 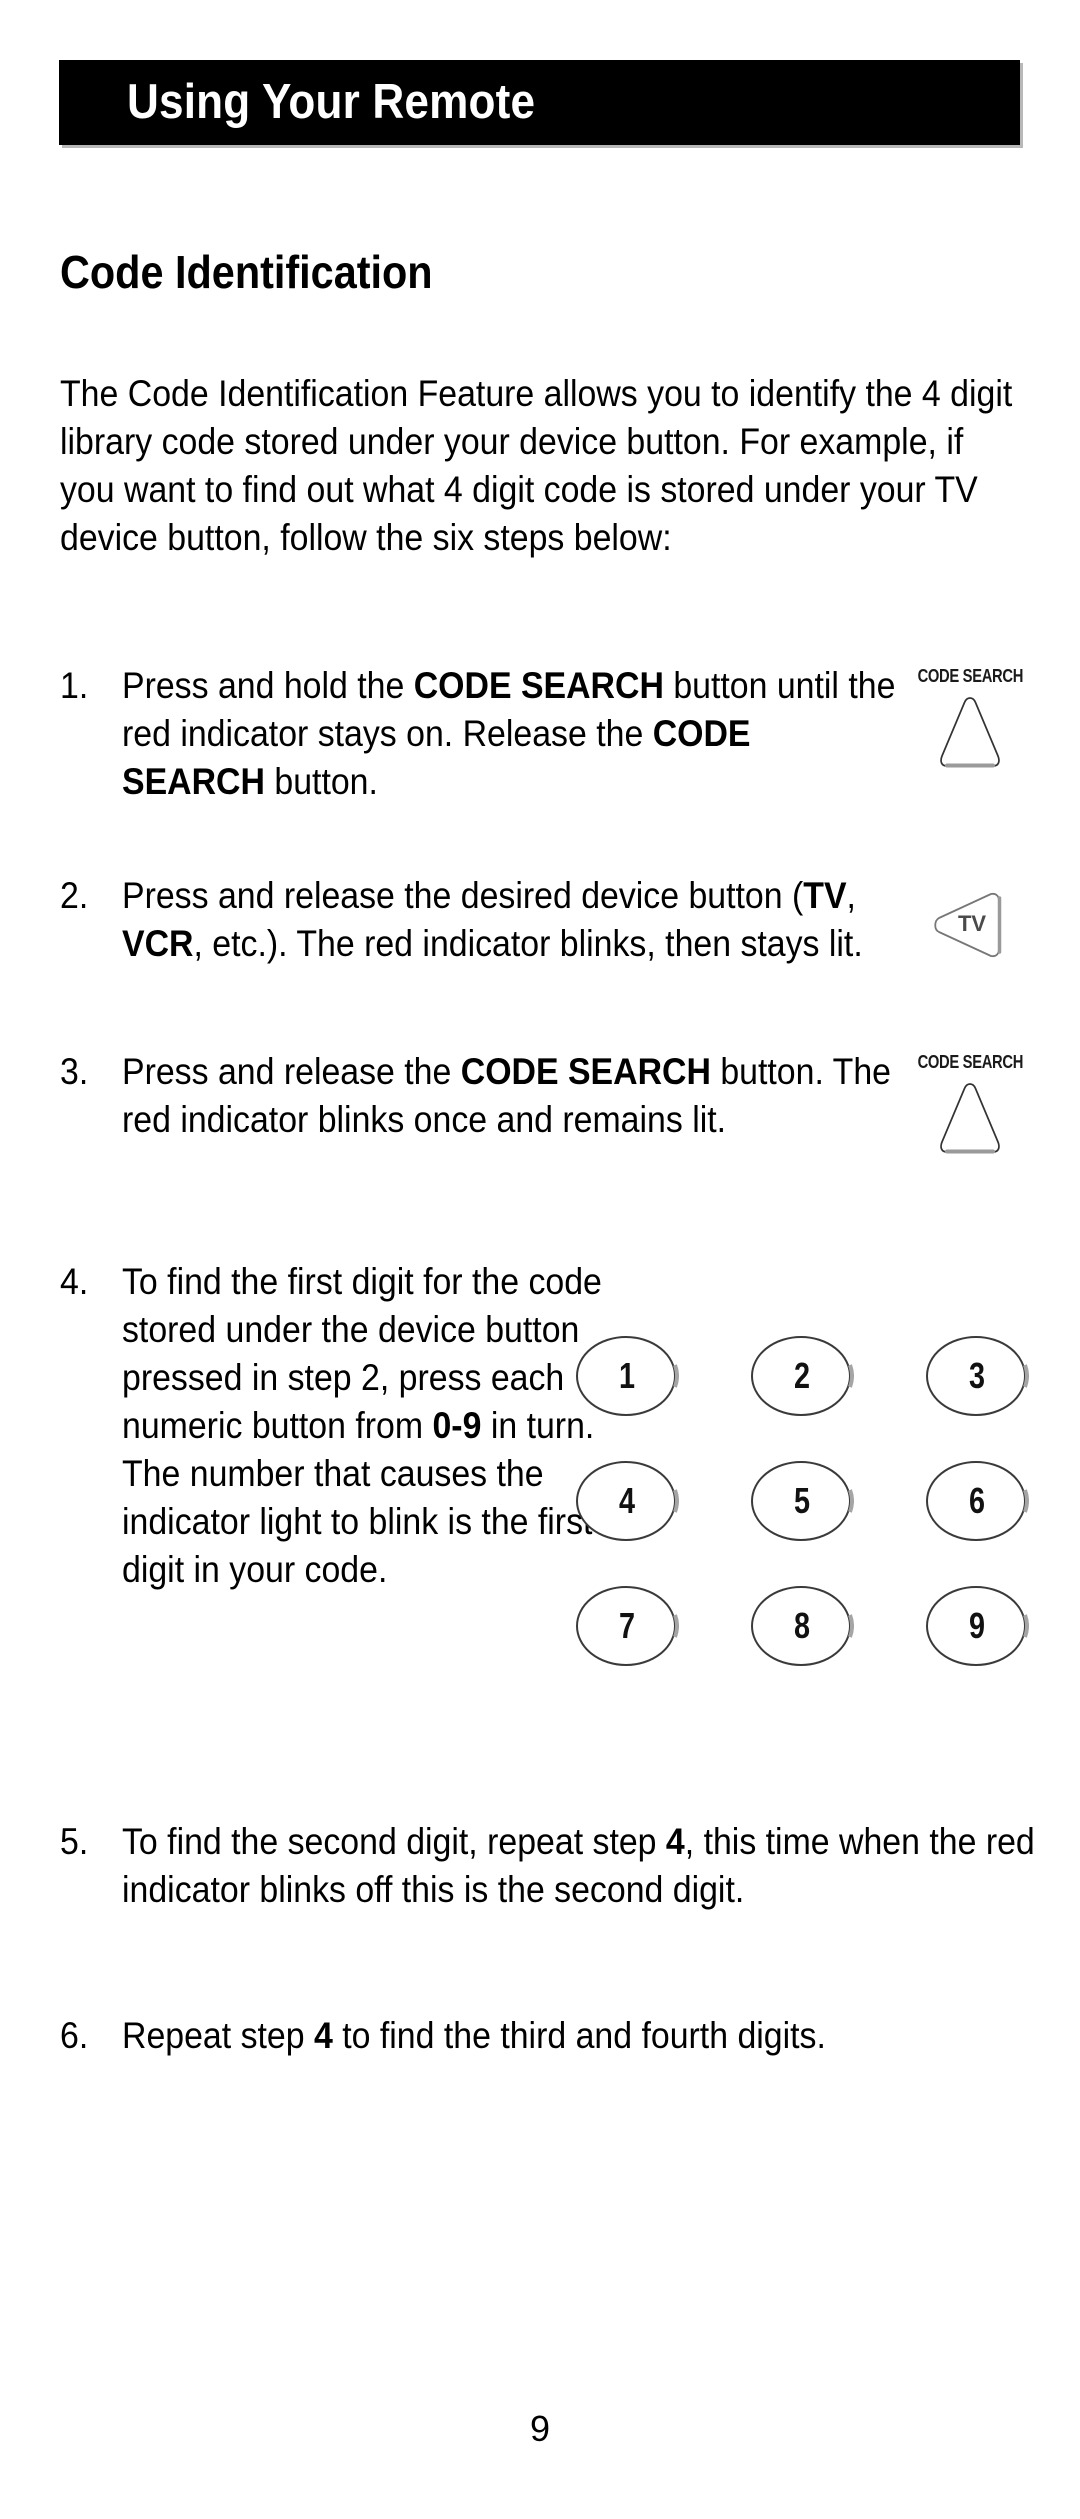 I want to click on keypad-key-9-label: 9, so click(x=977, y=1625).